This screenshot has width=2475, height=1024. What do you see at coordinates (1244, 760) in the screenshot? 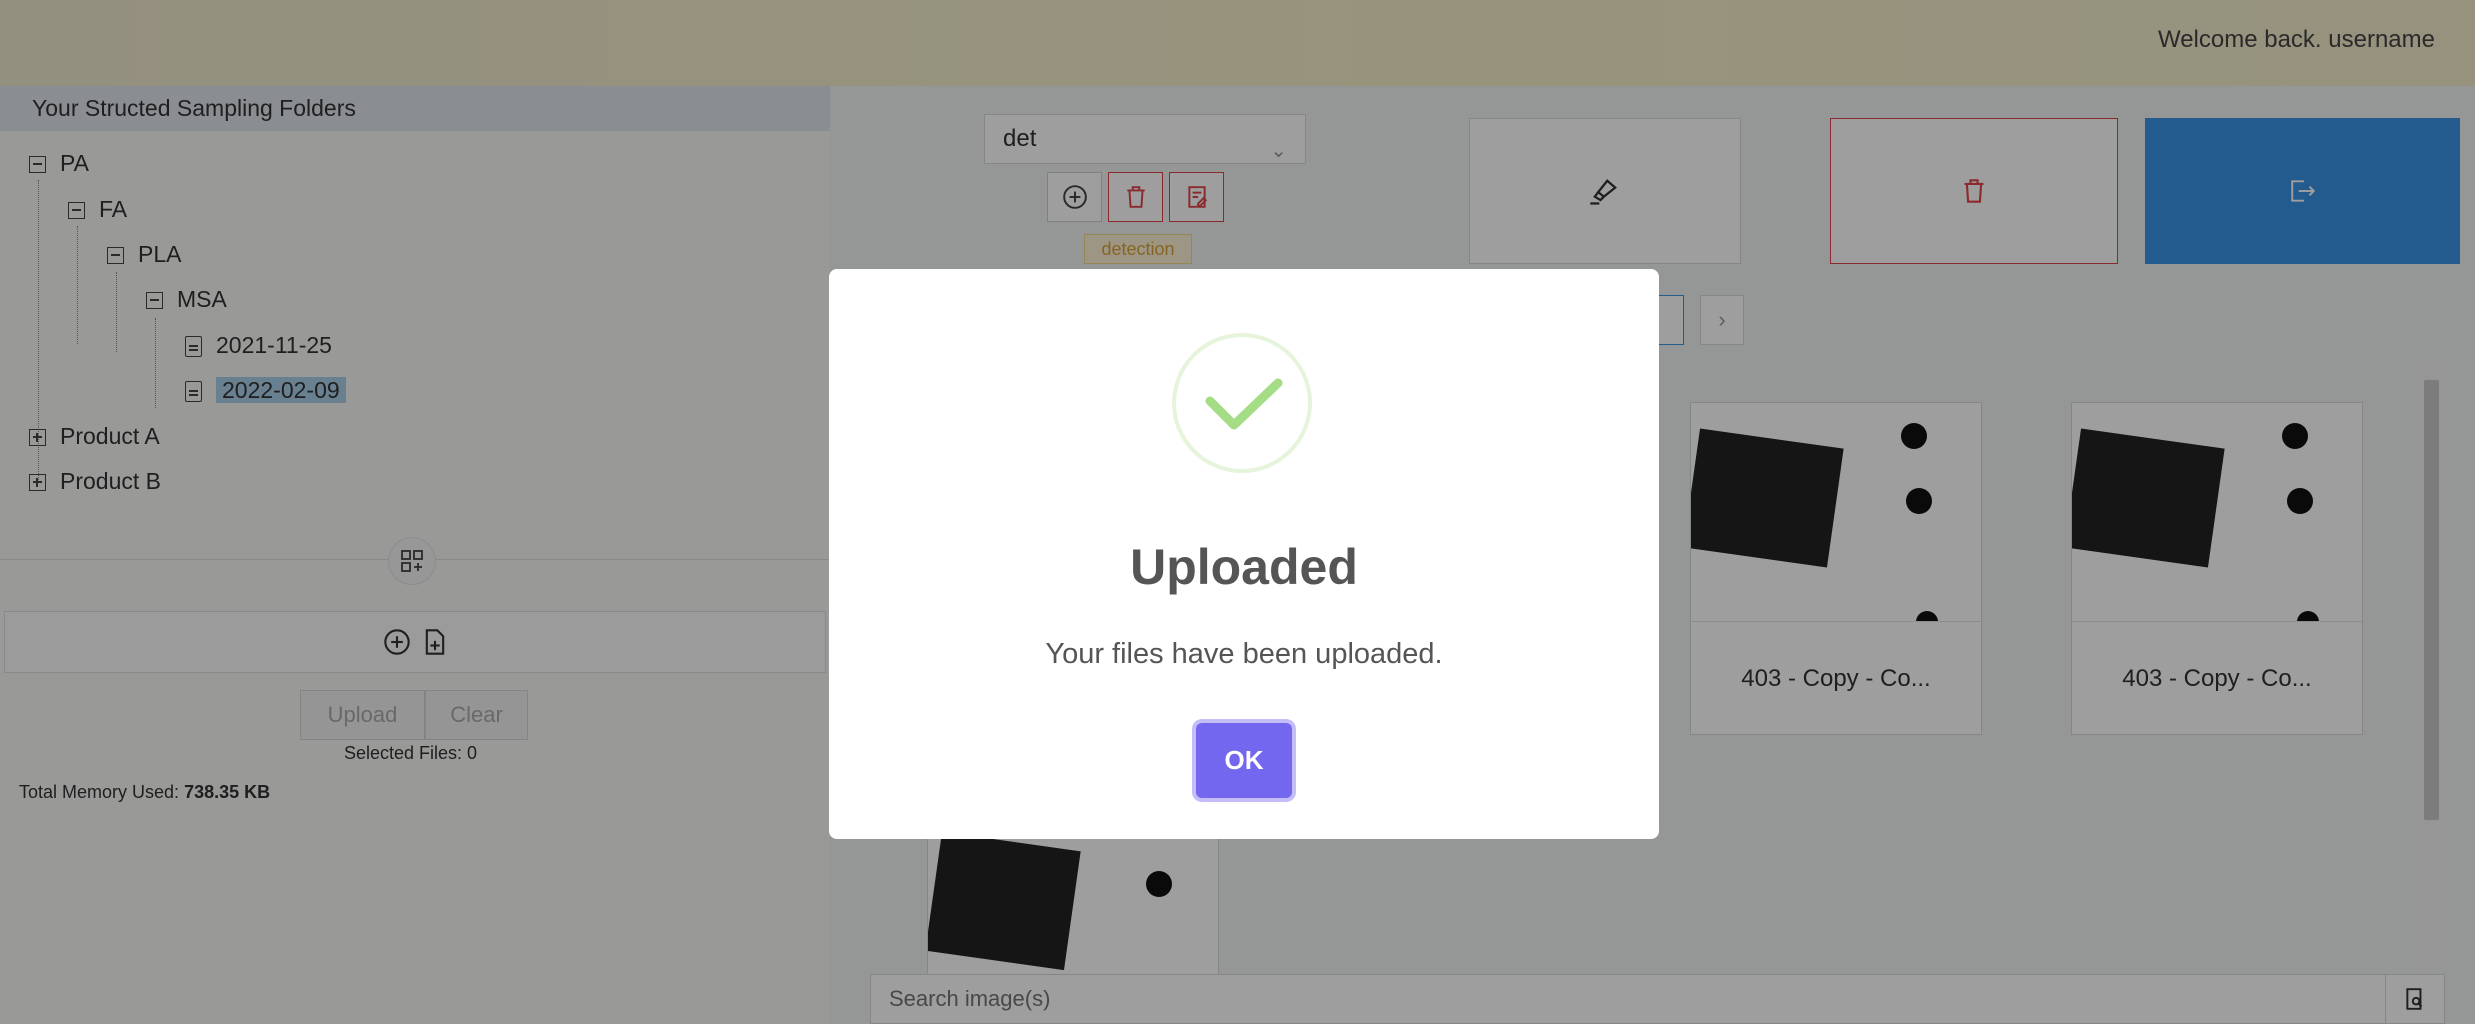
I see `ok-button: OK` at bounding box center [1244, 760].